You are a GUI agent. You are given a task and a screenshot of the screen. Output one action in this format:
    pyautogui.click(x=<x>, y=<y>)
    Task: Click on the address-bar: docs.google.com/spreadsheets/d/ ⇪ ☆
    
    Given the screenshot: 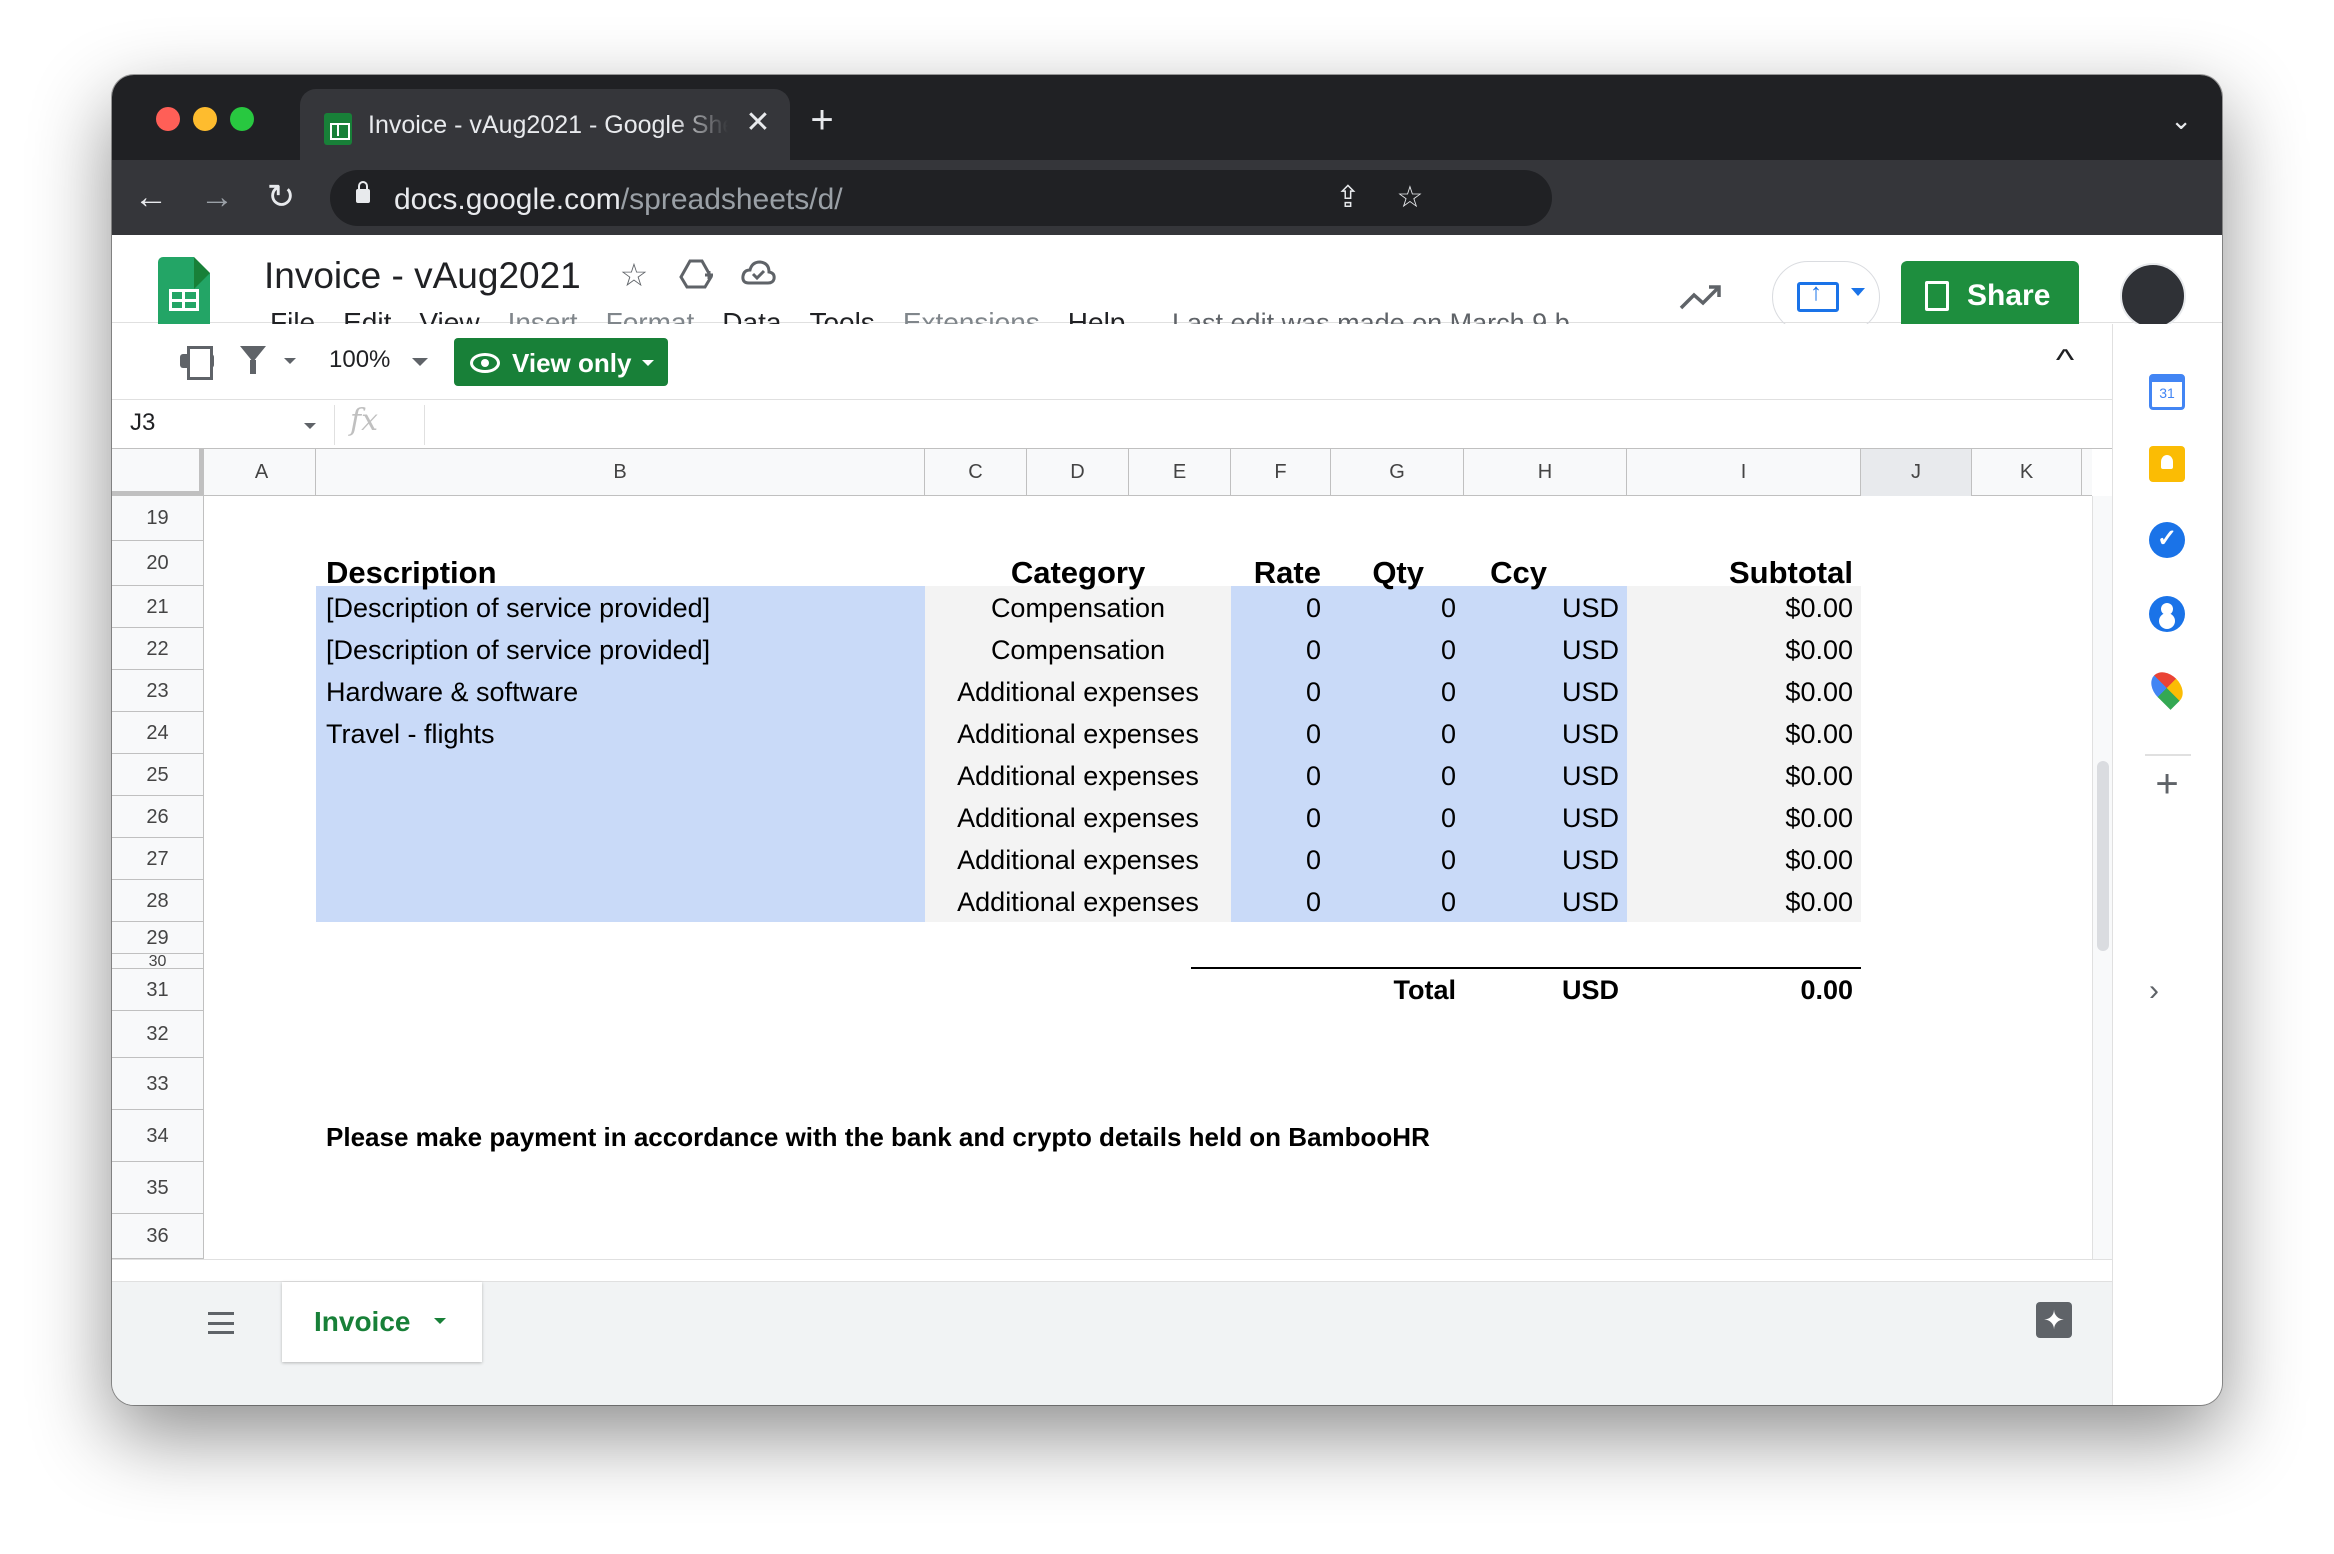 What is the action you would take?
    pyautogui.click(x=941, y=198)
    